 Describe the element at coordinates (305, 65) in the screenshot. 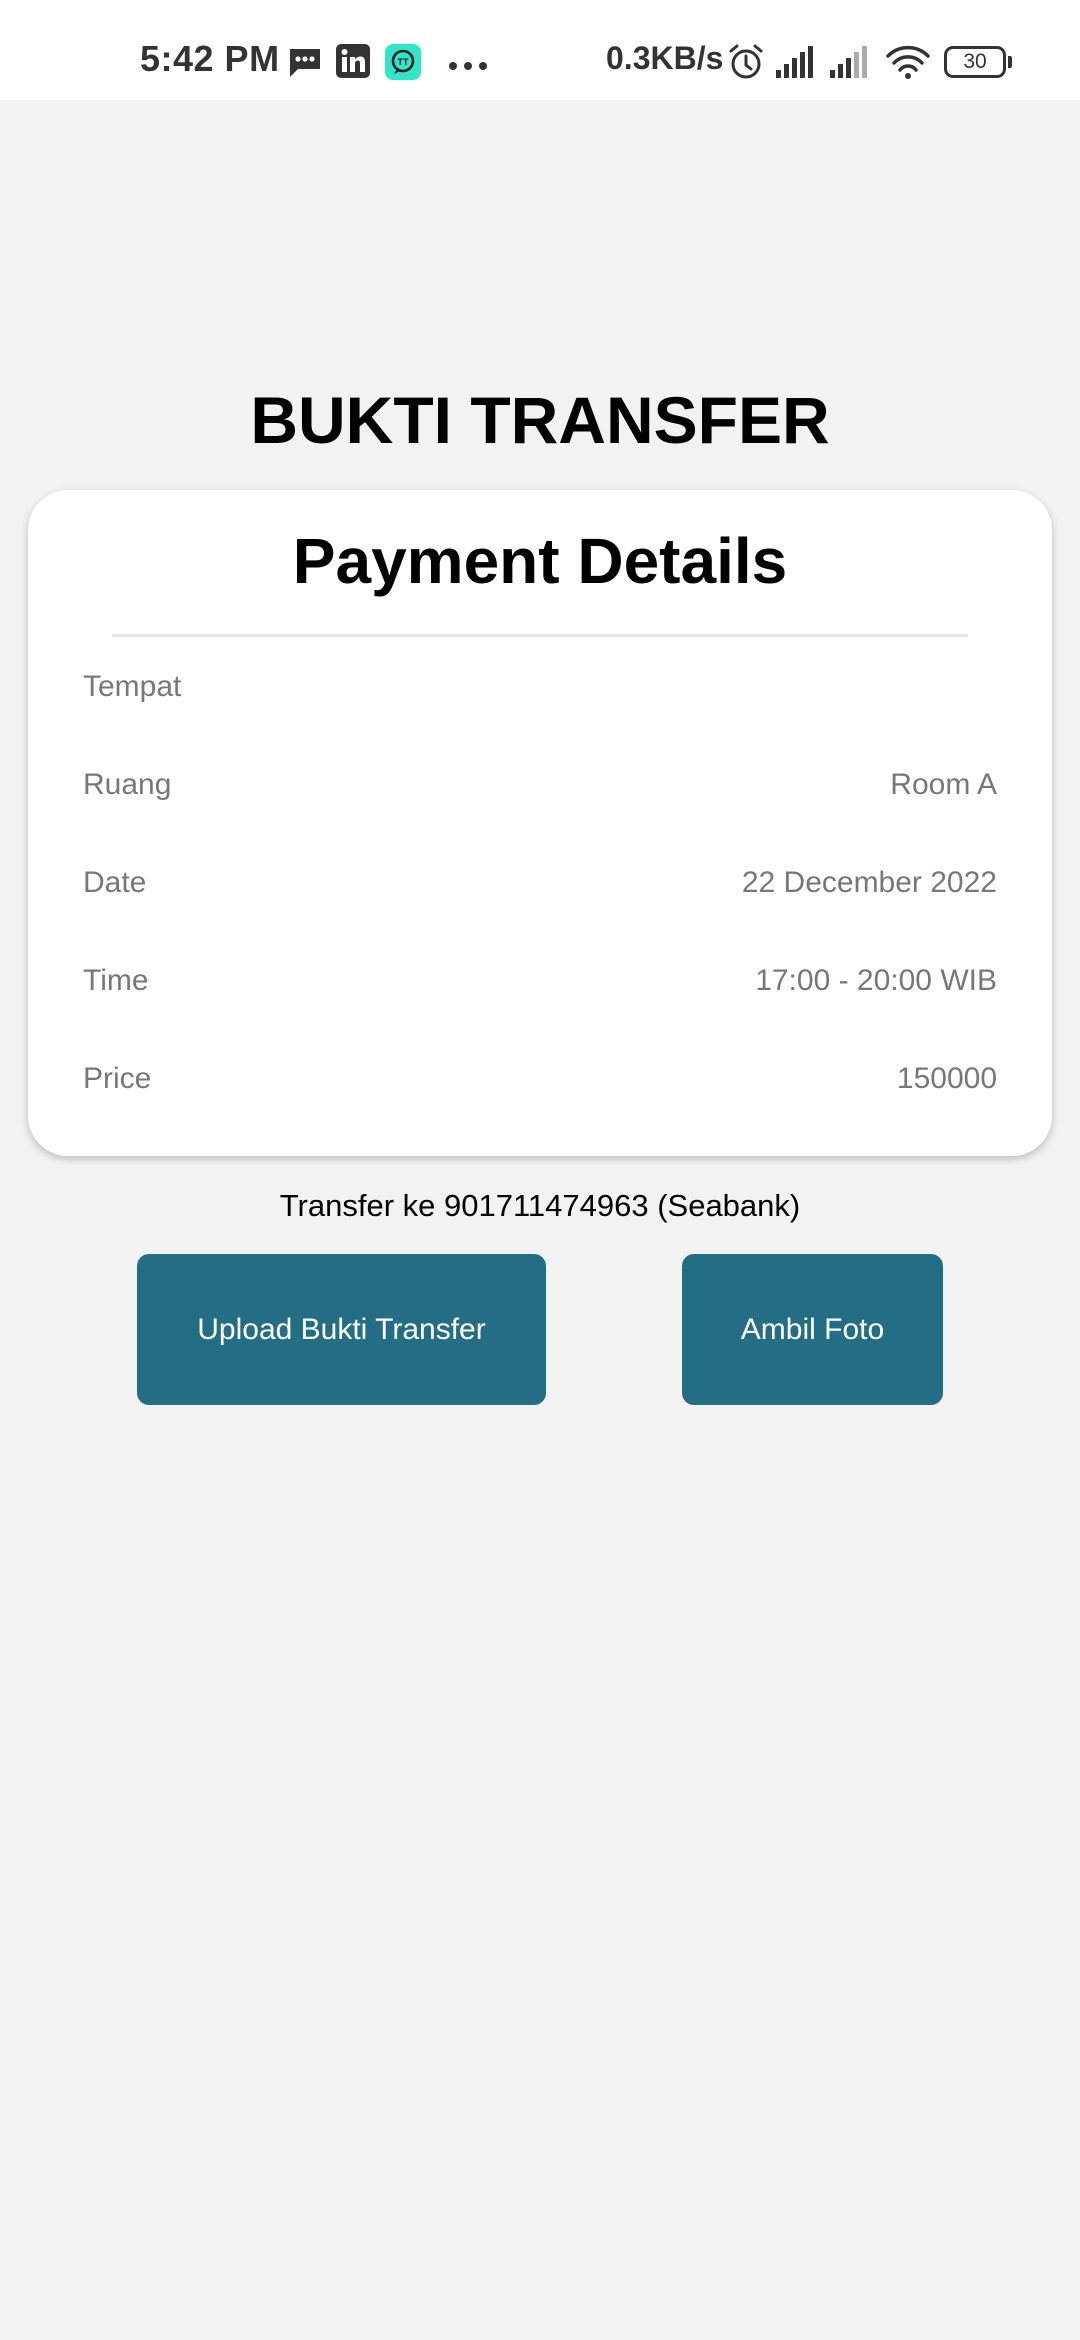

I see `message-icon` at that location.